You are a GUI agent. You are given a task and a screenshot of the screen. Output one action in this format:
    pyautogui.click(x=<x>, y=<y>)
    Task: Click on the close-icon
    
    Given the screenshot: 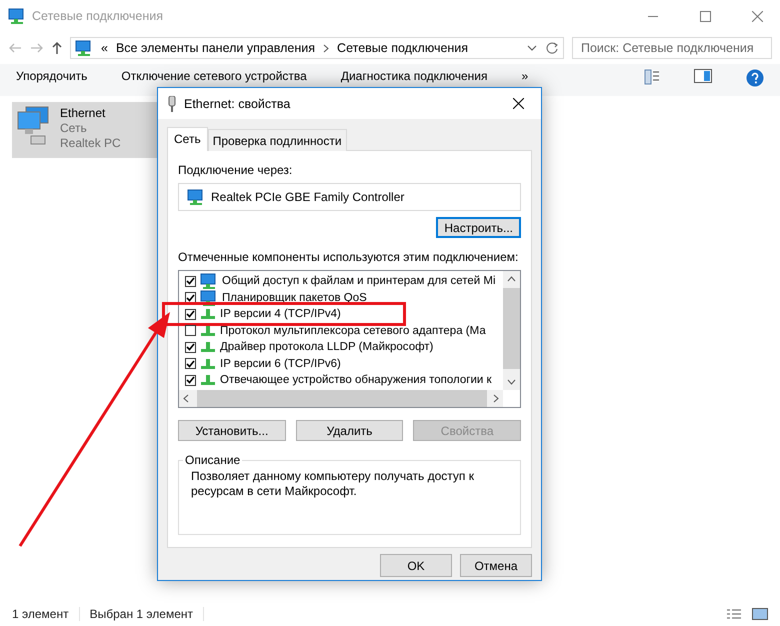 What is the action you would take?
    pyautogui.click(x=518, y=103)
    